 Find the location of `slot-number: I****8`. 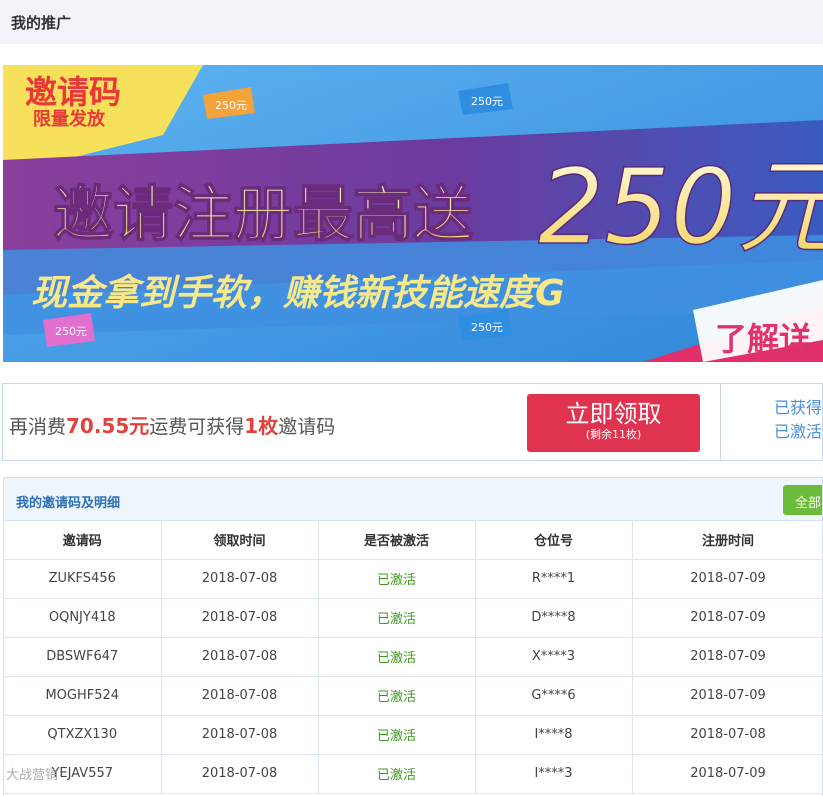

slot-number: I****8 is located at coordinates (554, 735).